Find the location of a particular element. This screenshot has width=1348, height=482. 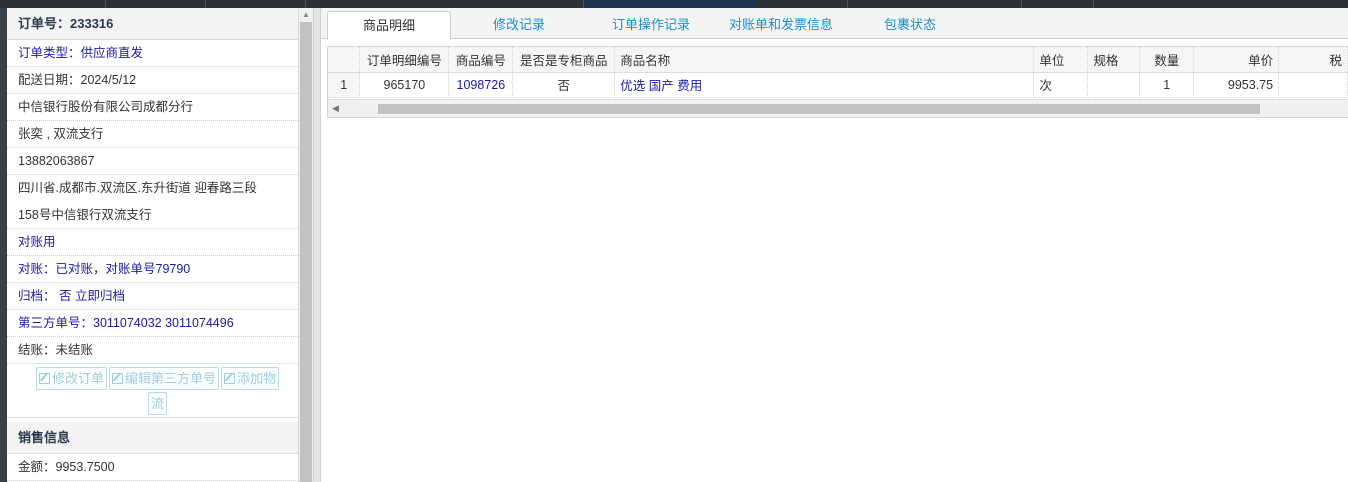

column-header: 商品名称 is located at coordinates (824, 60).